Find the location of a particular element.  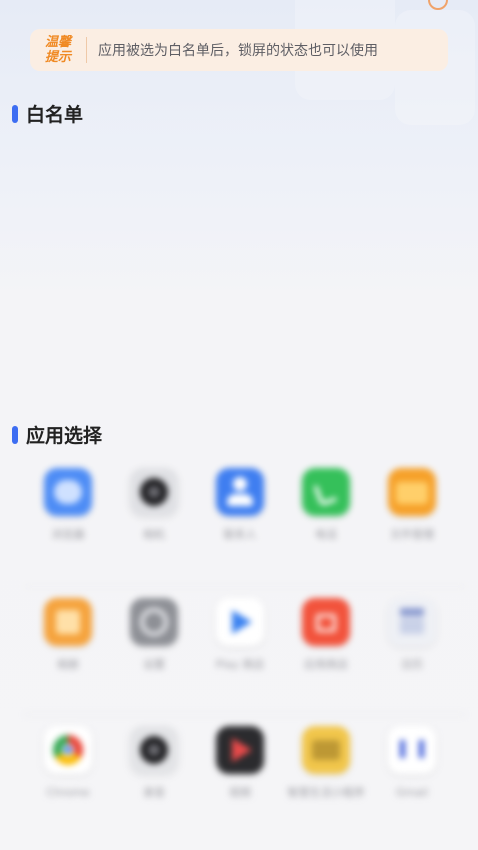

app-item: 日历 is located at coordinates (412, 635).